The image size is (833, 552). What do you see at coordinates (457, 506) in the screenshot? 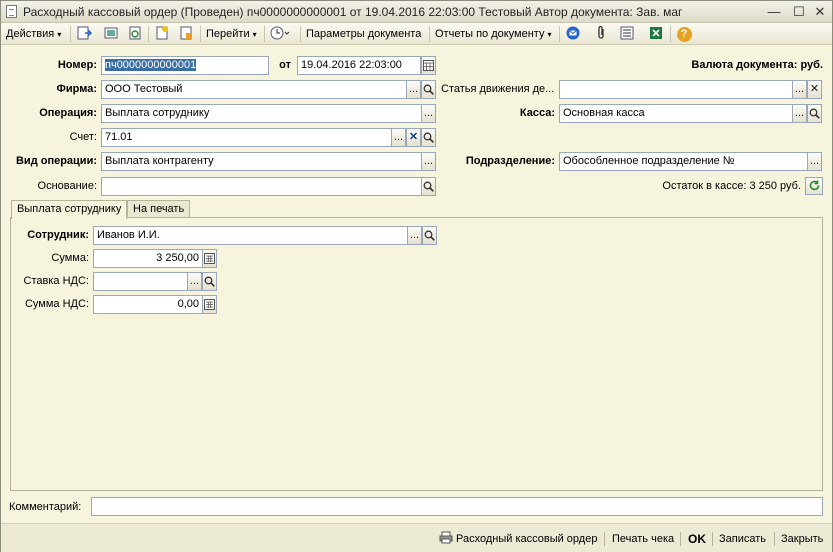
I see `comment-field` at bounding box center [457, 506].